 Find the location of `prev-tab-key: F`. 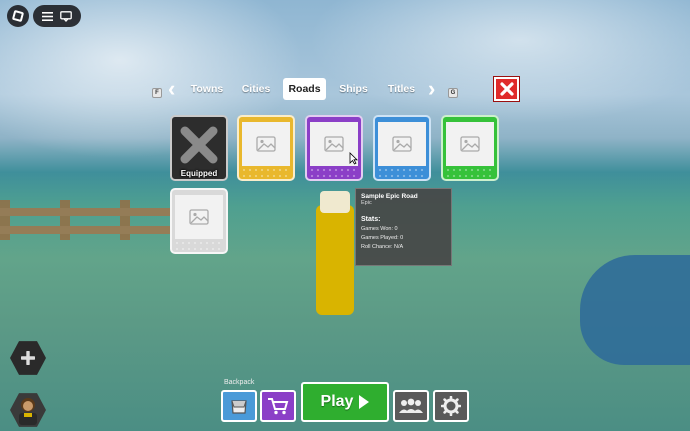

prev-tab-key: F is located at coordinates (157, 93).